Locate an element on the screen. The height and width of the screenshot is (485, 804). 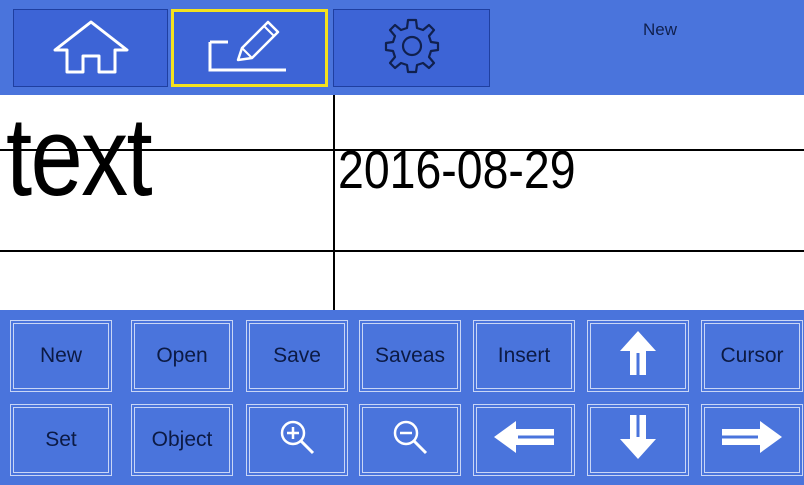
arrow-up-icon is located at coordinates (638, 356).